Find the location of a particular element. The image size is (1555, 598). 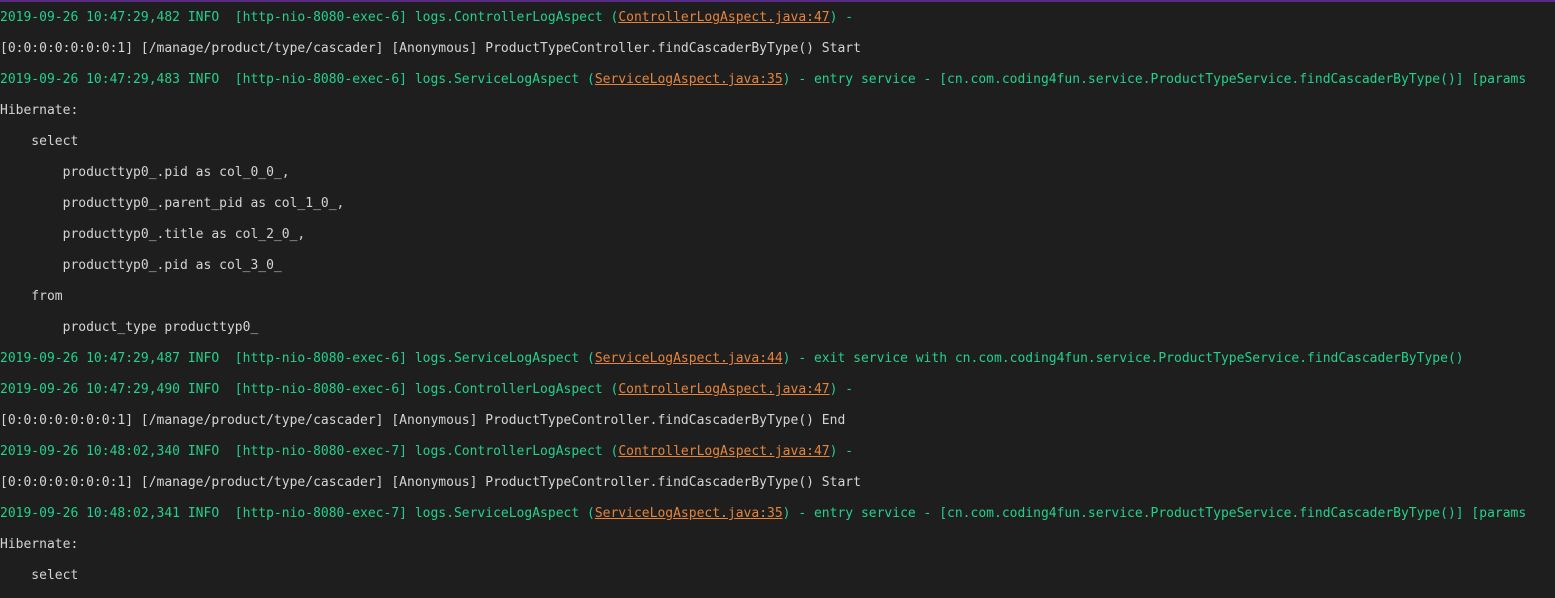

log-line: product_type producttyp0_ is located at coordinates (129, 327).